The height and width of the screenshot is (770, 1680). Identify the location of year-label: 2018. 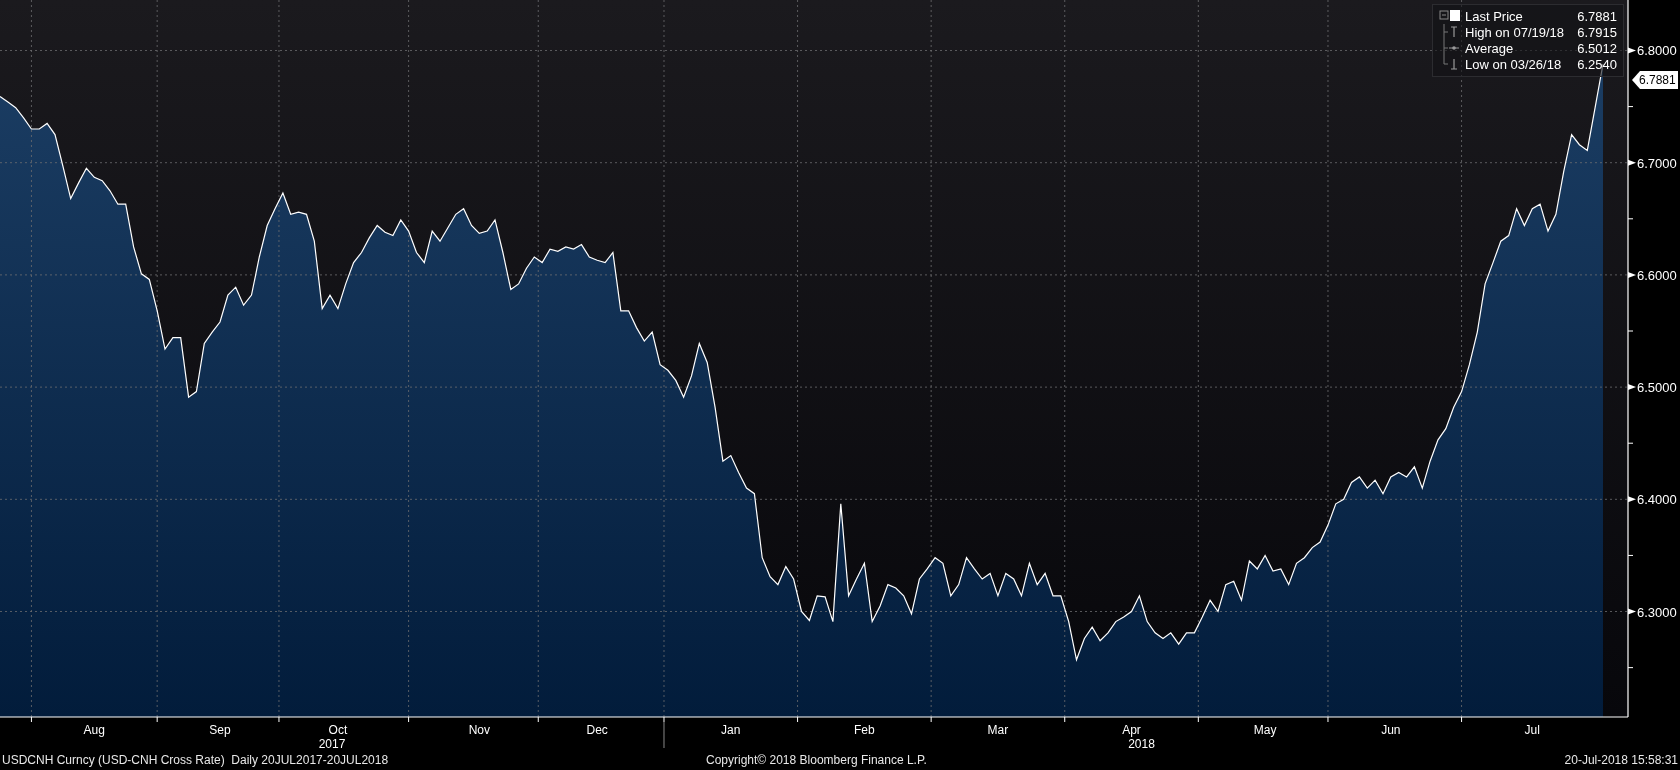
(1141, 743).